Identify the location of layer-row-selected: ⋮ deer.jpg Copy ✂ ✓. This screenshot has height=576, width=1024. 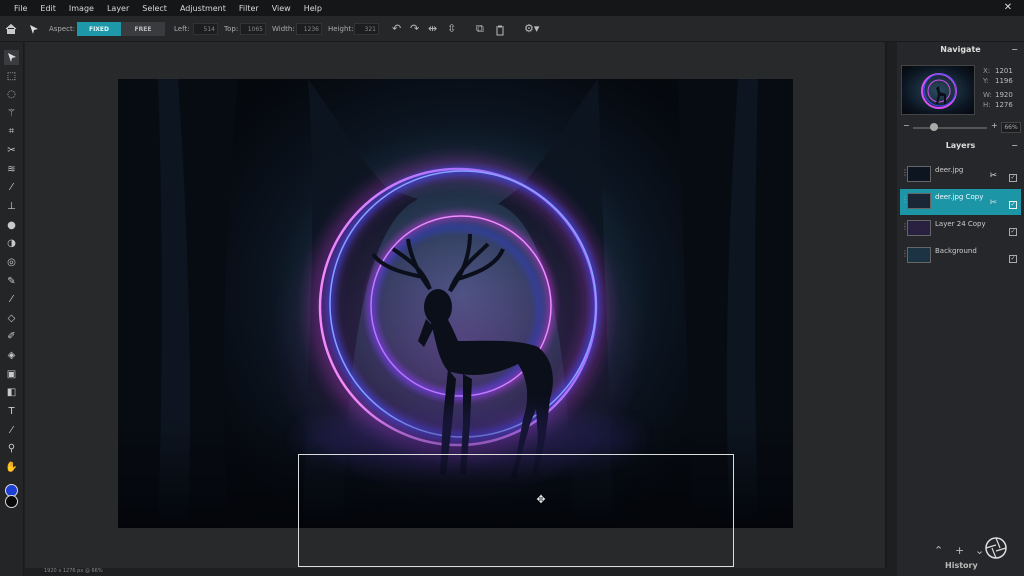
(960, 202).